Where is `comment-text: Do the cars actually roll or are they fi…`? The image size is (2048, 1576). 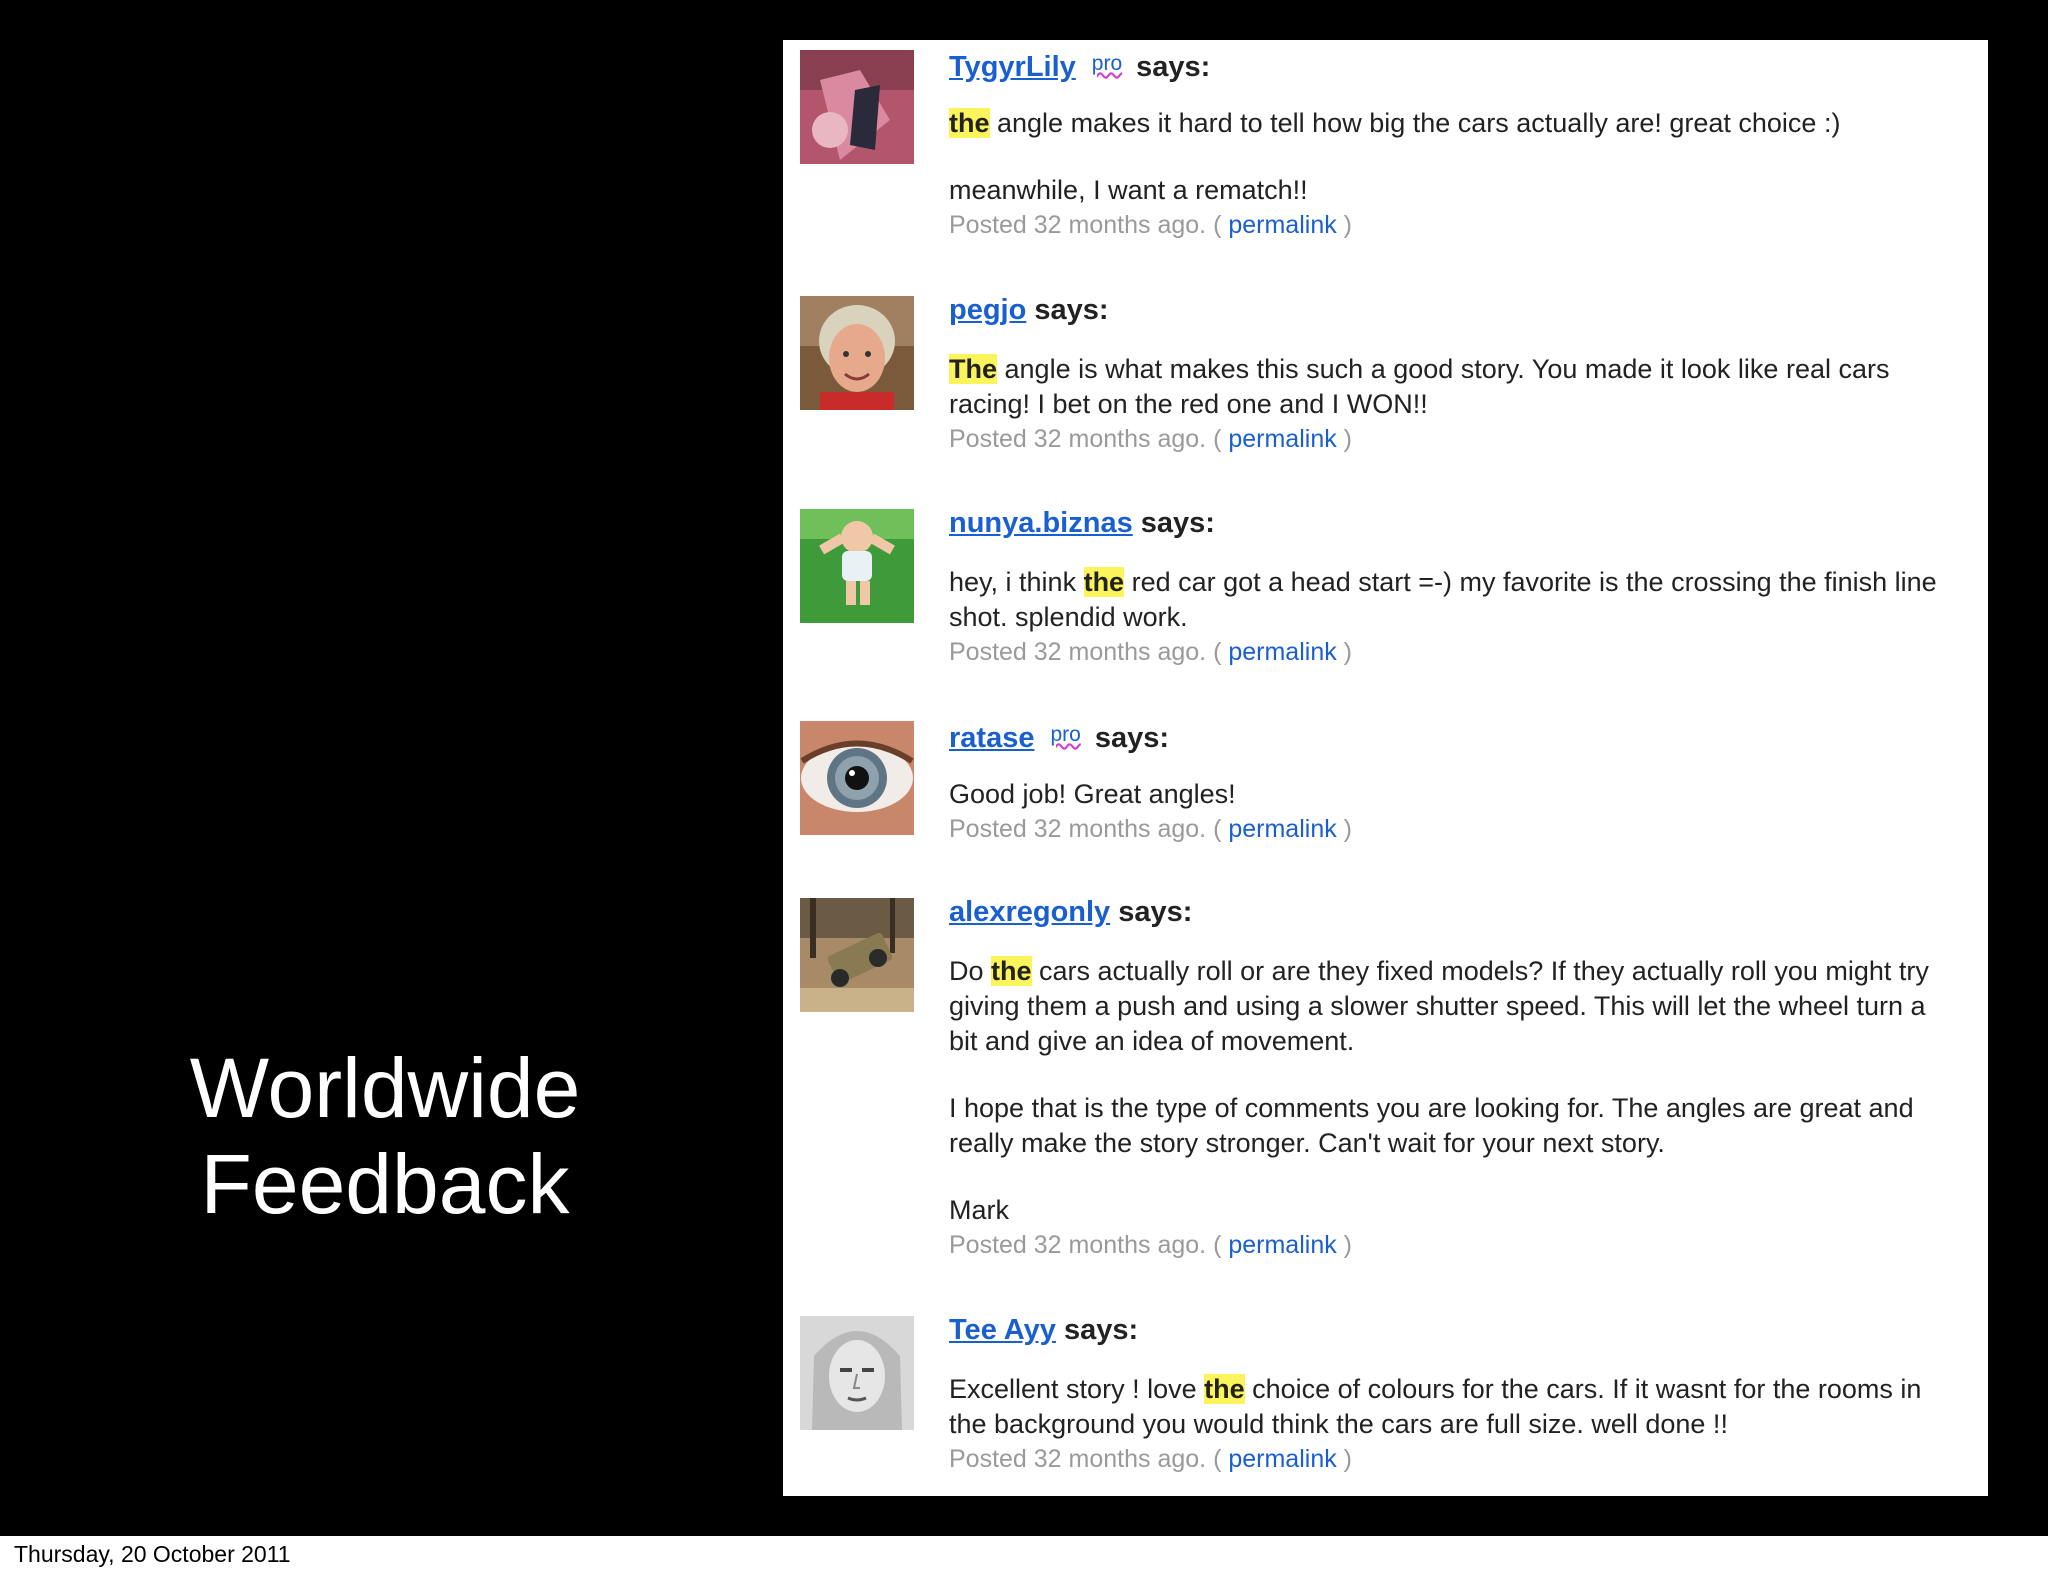
comment-text: Do the cars actually roll or are they fi… is located at coordinates (1454, 1006).